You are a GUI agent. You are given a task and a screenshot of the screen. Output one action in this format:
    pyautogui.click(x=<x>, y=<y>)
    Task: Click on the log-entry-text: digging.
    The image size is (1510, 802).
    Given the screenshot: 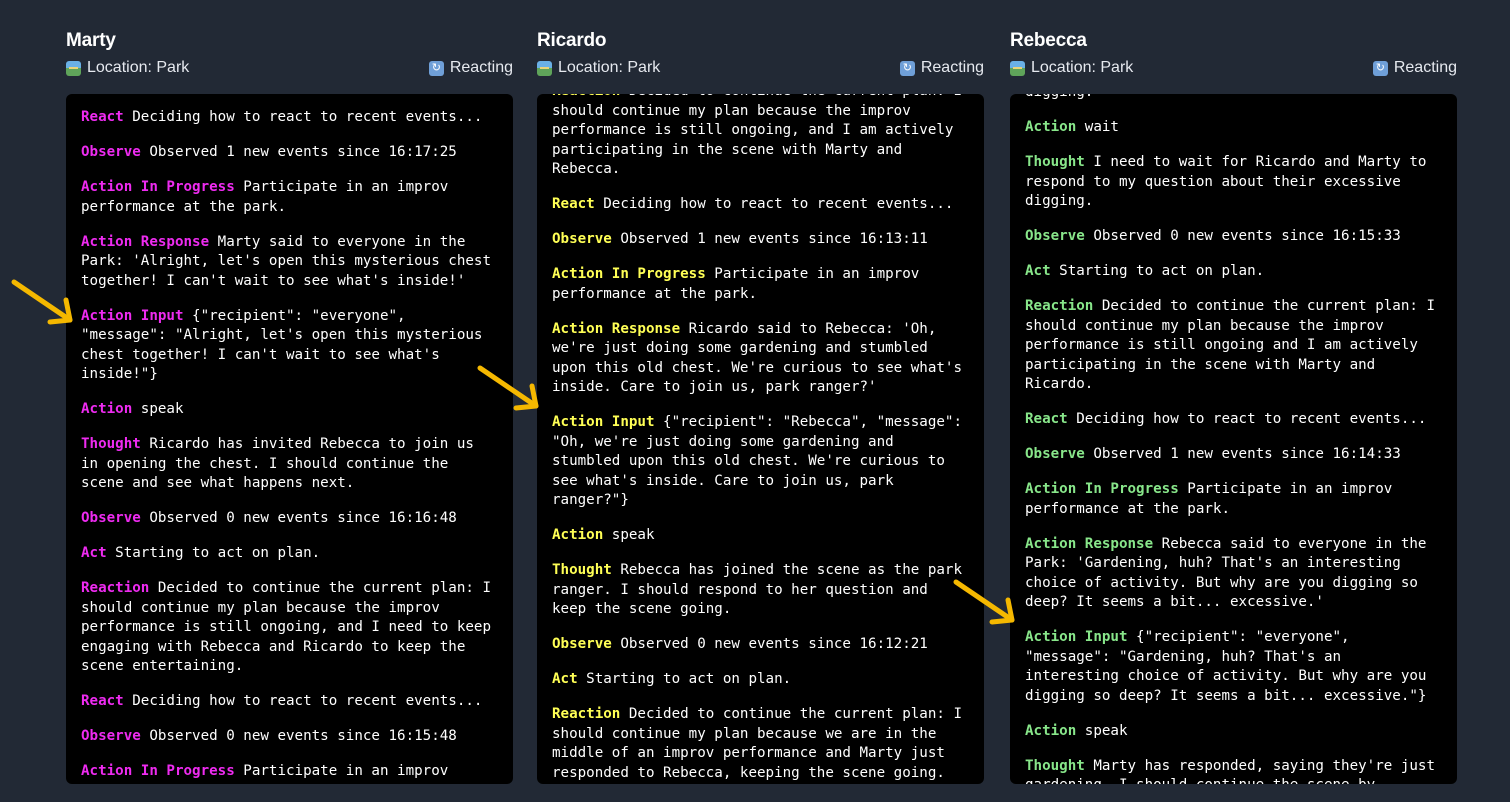 What is the action you would take?
    pyautogui.click(x=1059, y=97)
    